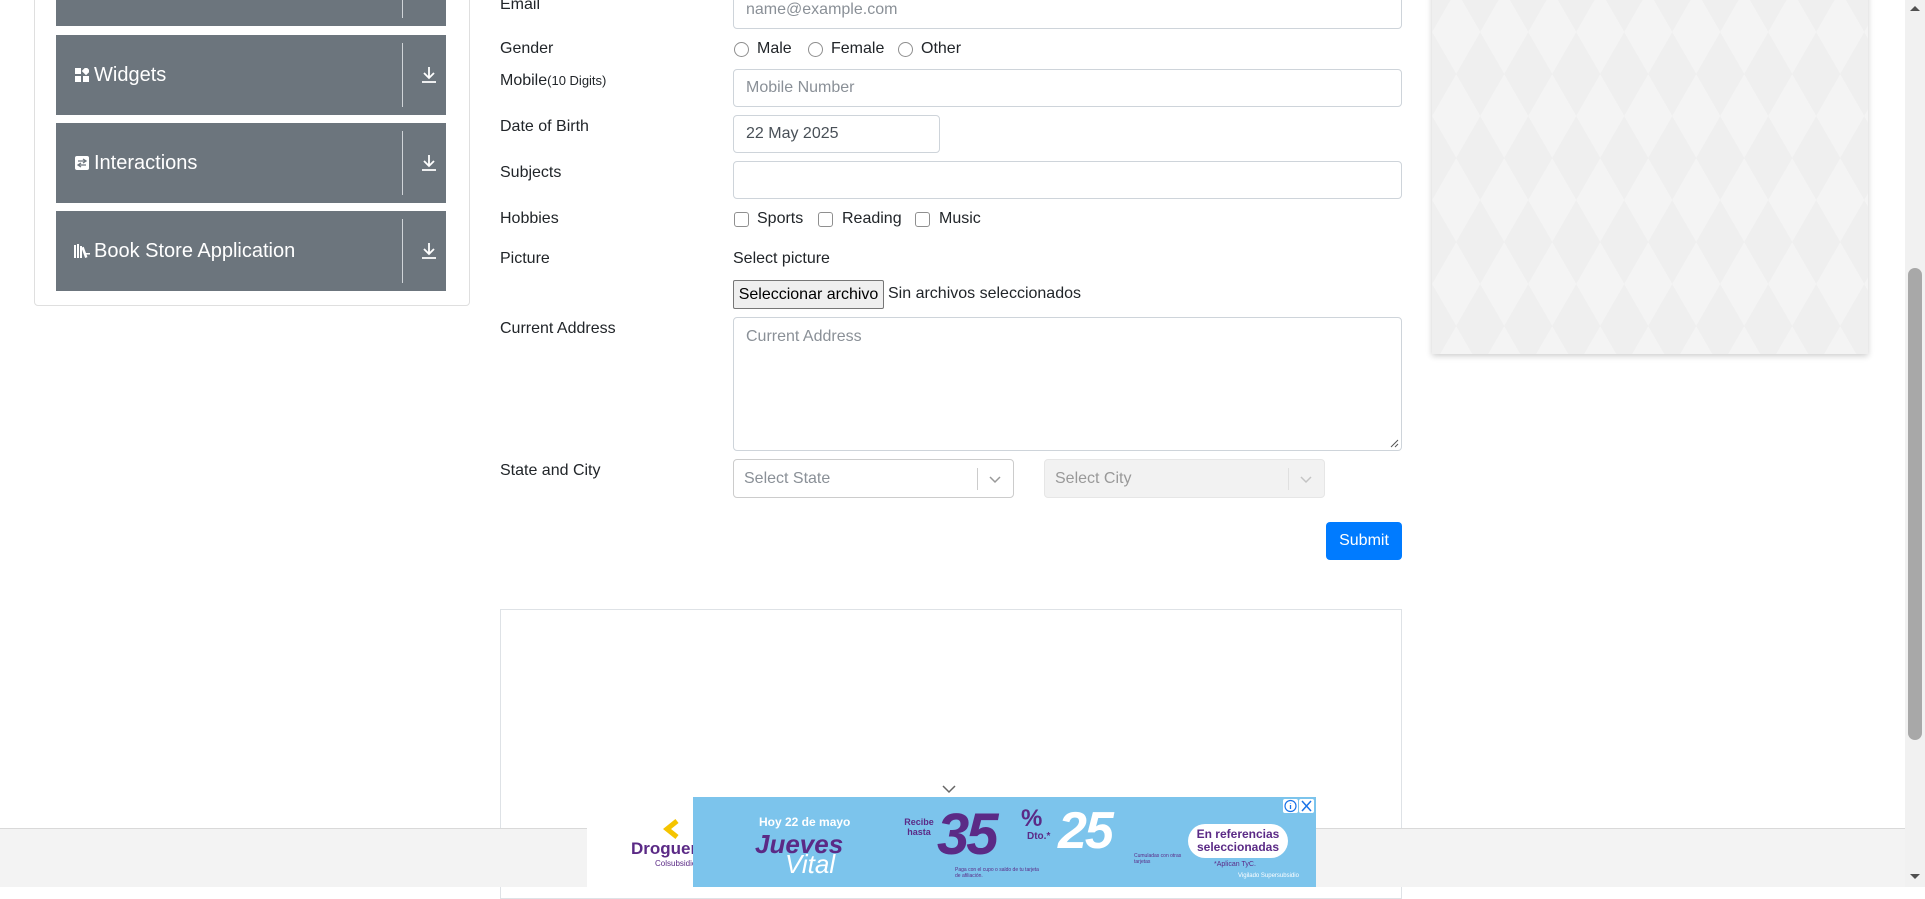 This screenshot has height=899, width=1925. I want to click on hobby-sports-checkbox, so click(741, 219).